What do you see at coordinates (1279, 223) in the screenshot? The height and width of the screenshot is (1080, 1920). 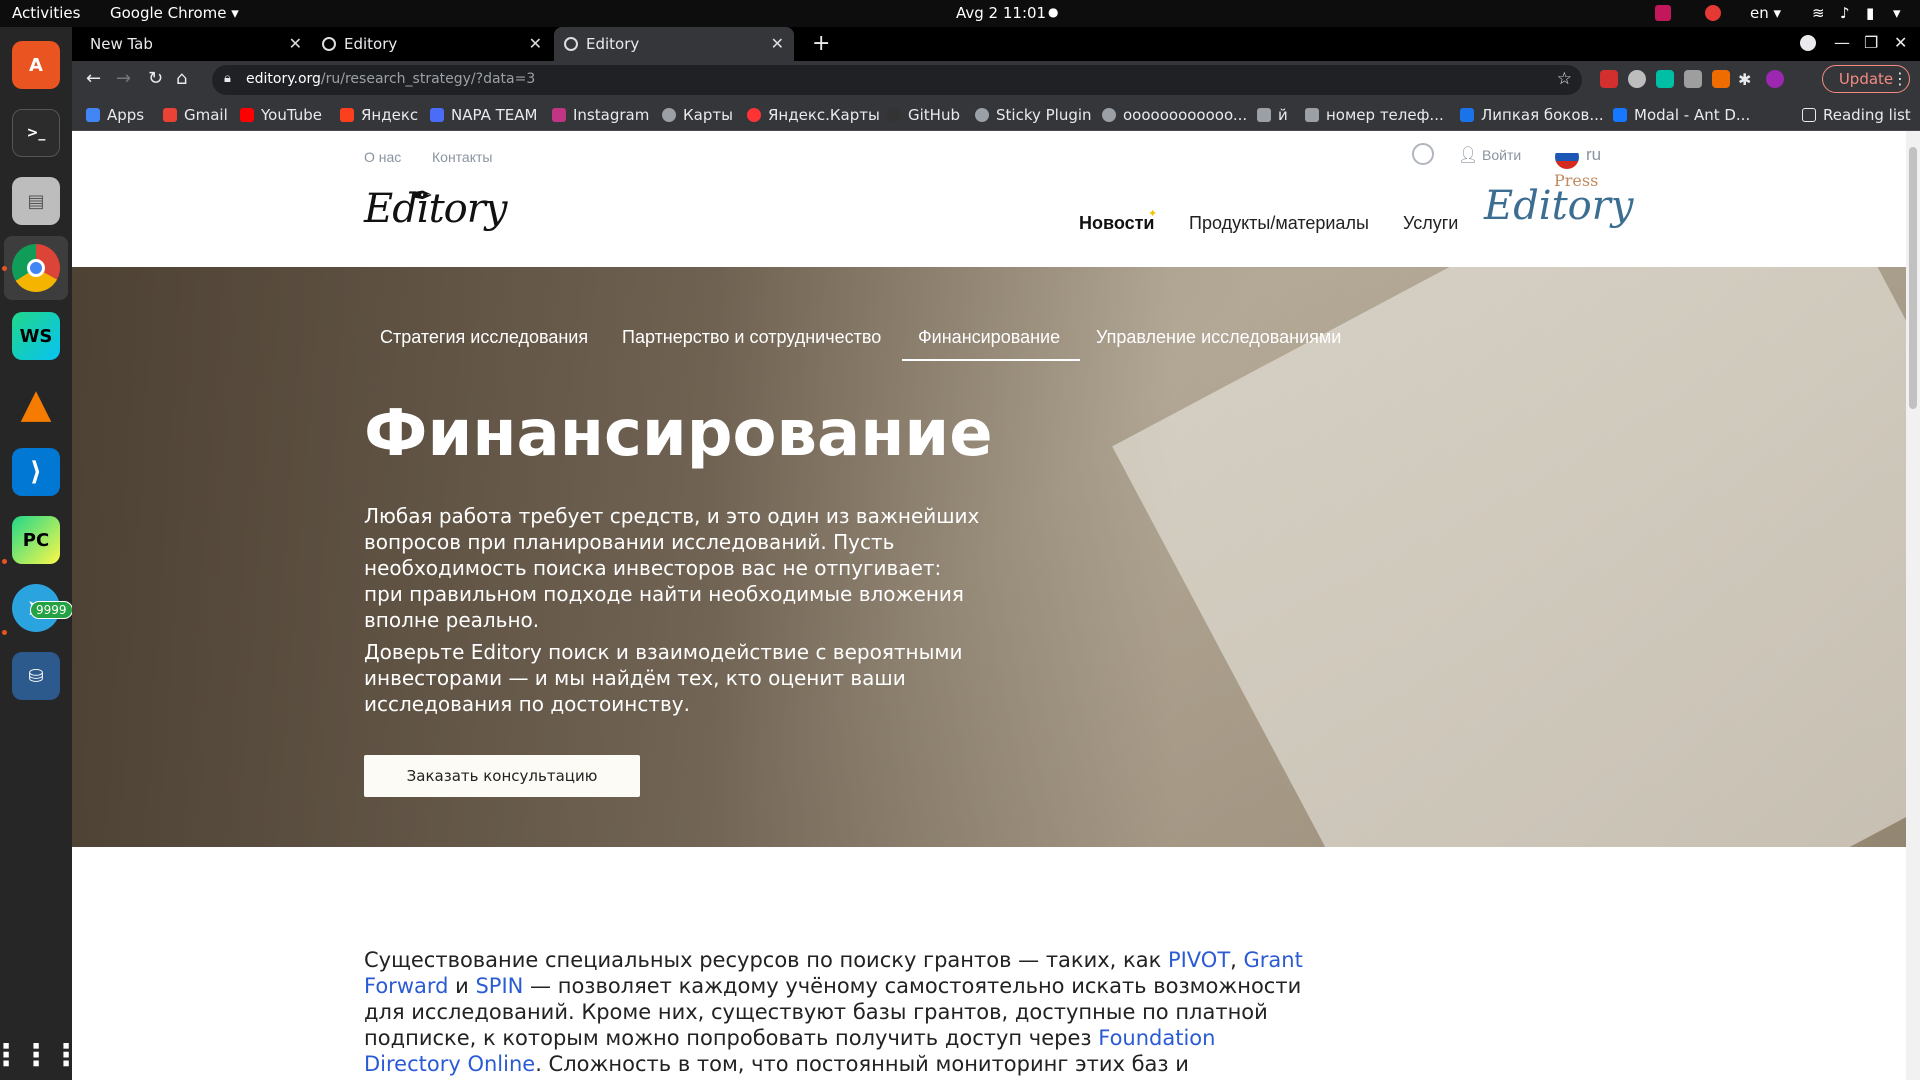 I see `nav-products: Продукты/материалы` at bounding box center [1279, 223].